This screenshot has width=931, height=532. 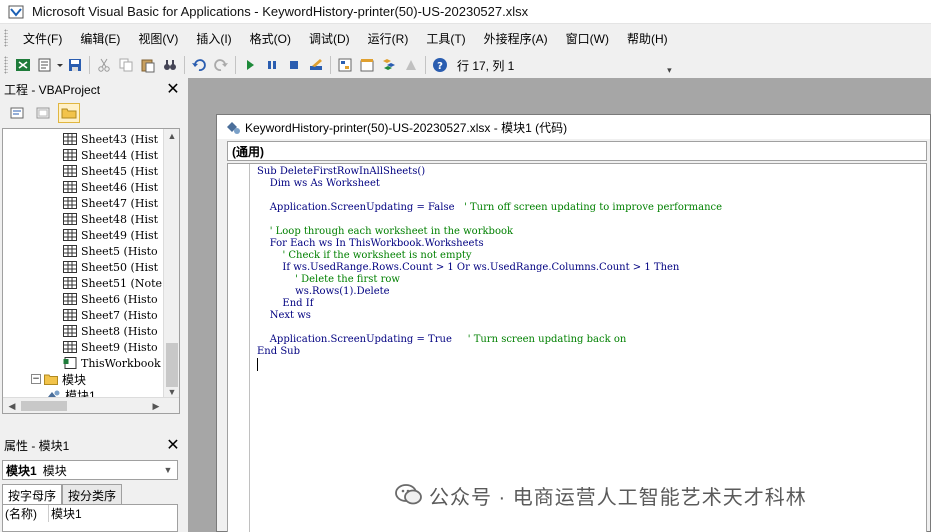 I want to click on paste-icon, so click(x=148, y=65).